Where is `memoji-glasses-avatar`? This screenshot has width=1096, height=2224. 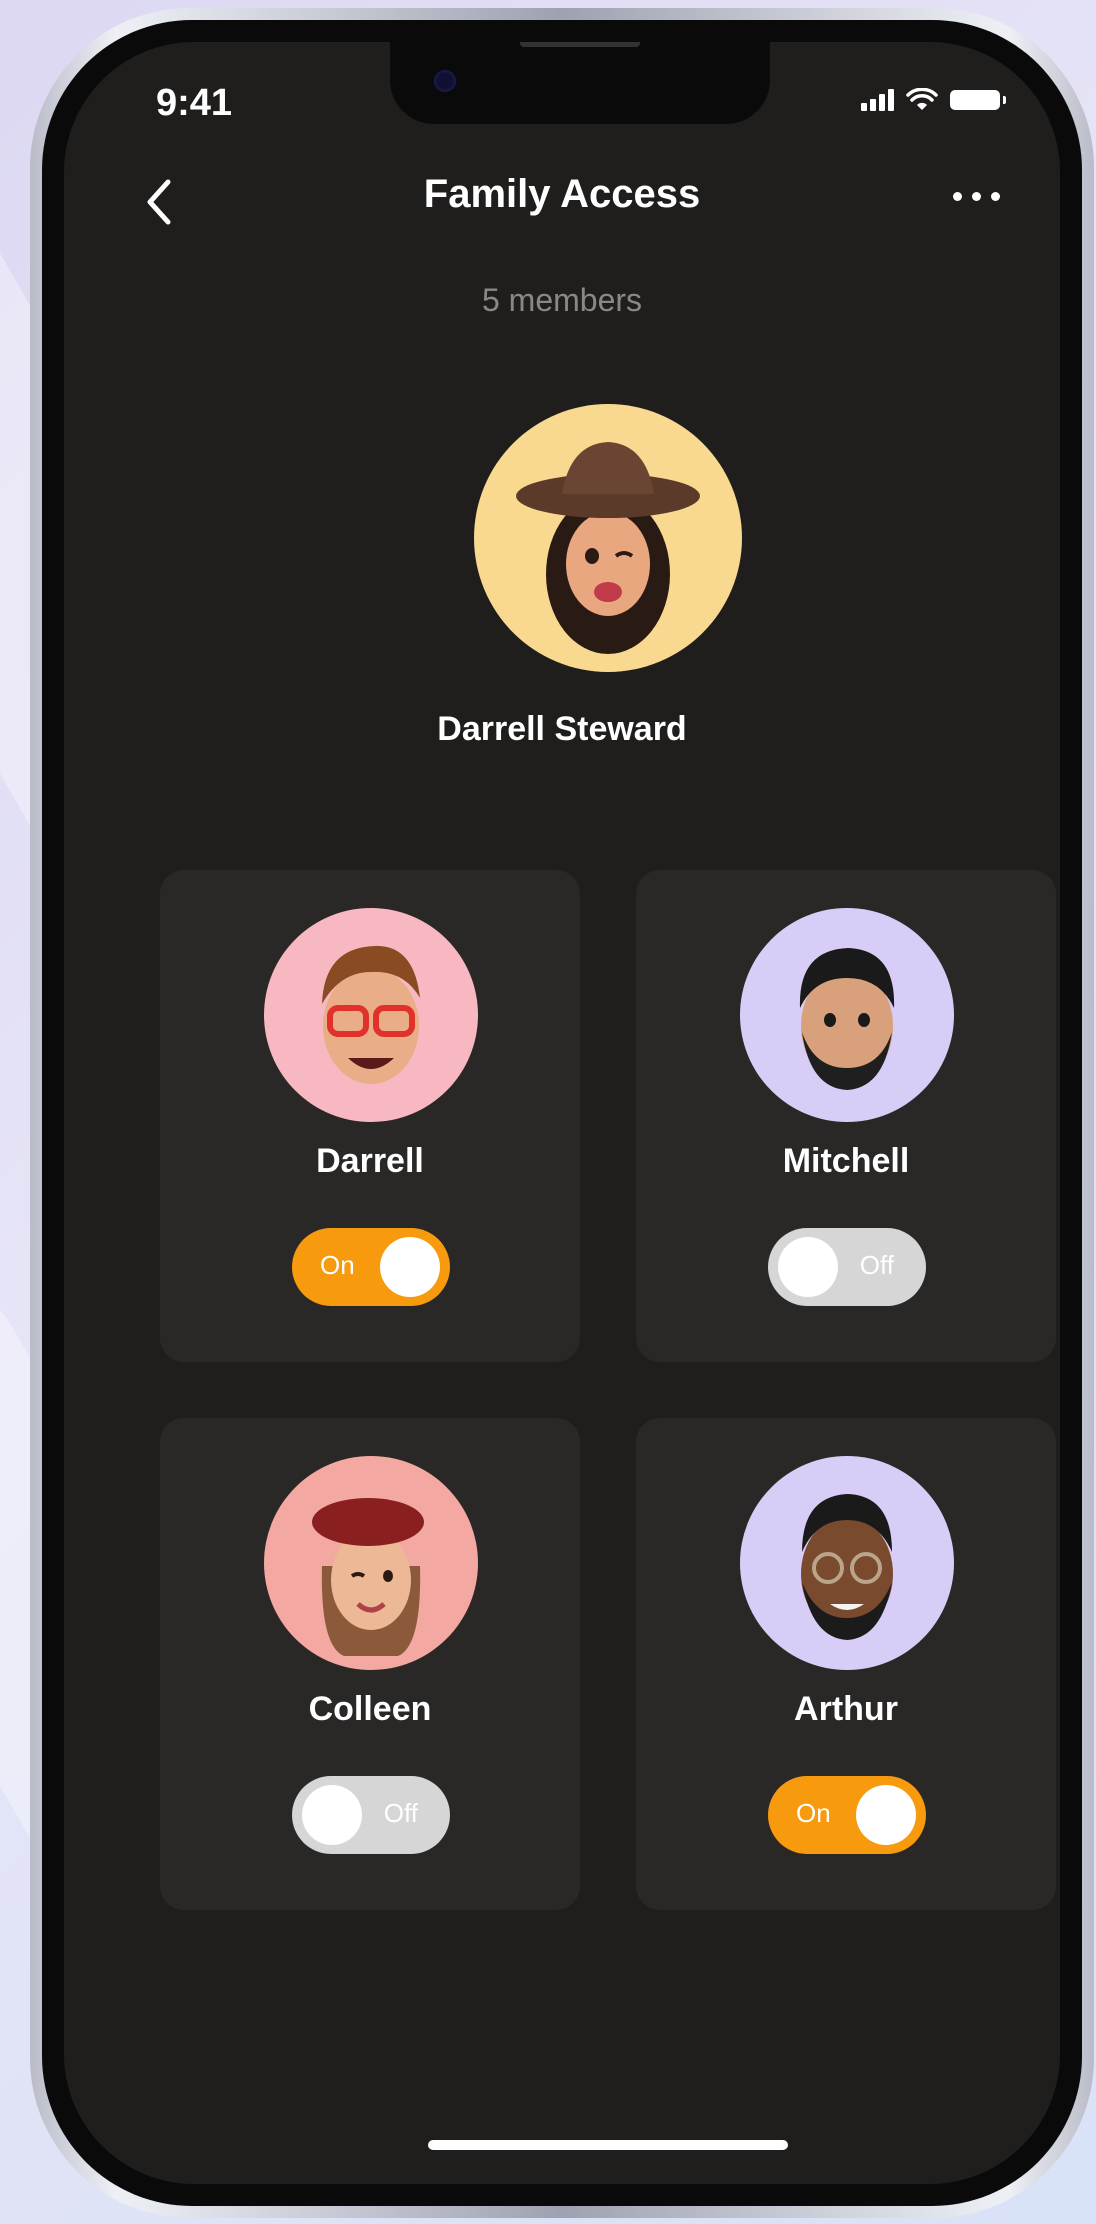
memoji-glasses-avatar is located at coordinates (371, 1014).